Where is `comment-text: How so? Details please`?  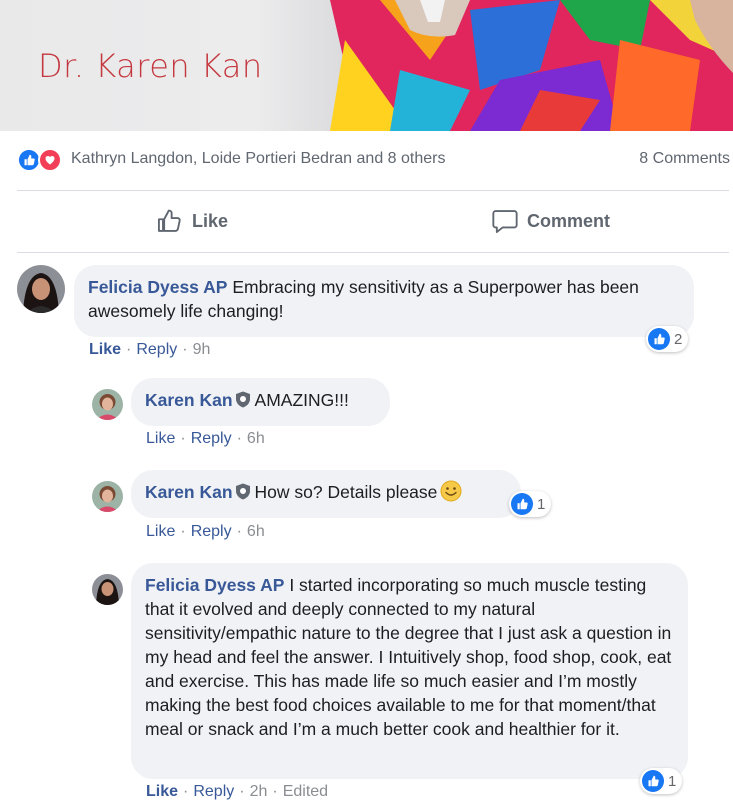
comment-text: How so? Details please is located at coordinates (346, 492).